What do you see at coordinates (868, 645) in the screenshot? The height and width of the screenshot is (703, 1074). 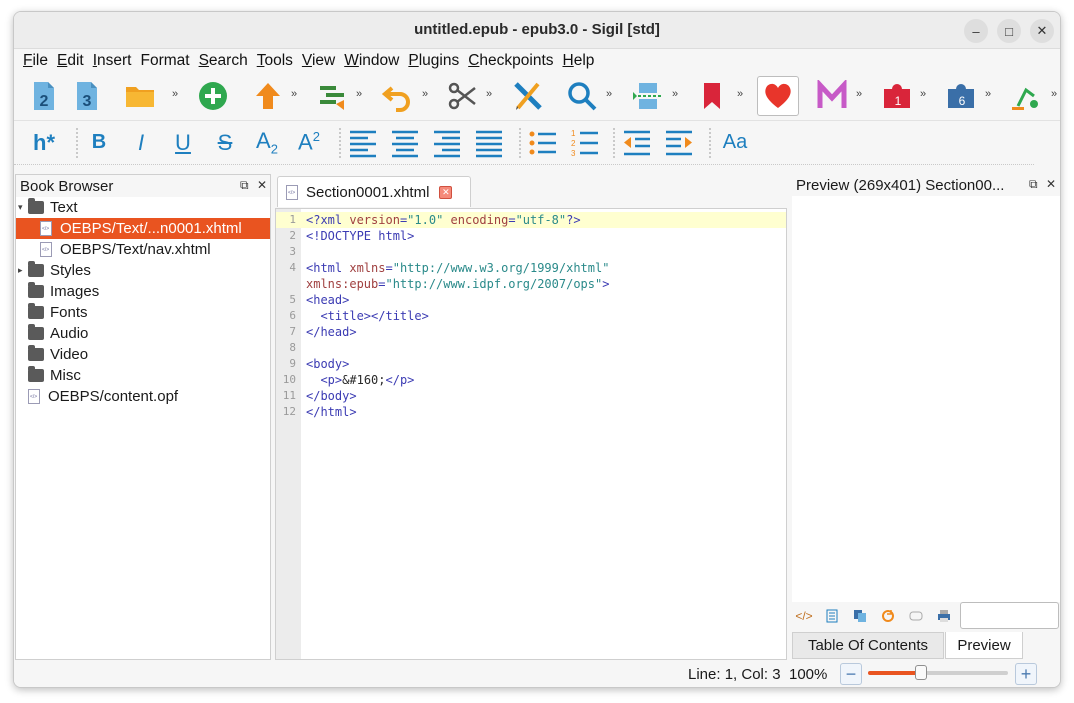 I see `tab-table-of-contents: Table Of Contents` at bounding box center [868, 645].